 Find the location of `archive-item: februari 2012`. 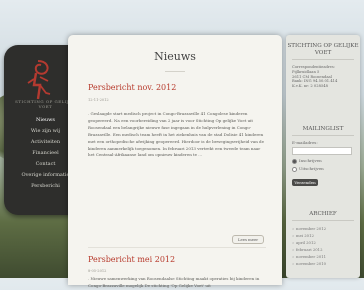

archive-item: februari 2012 is located at coordinates (309, 249).